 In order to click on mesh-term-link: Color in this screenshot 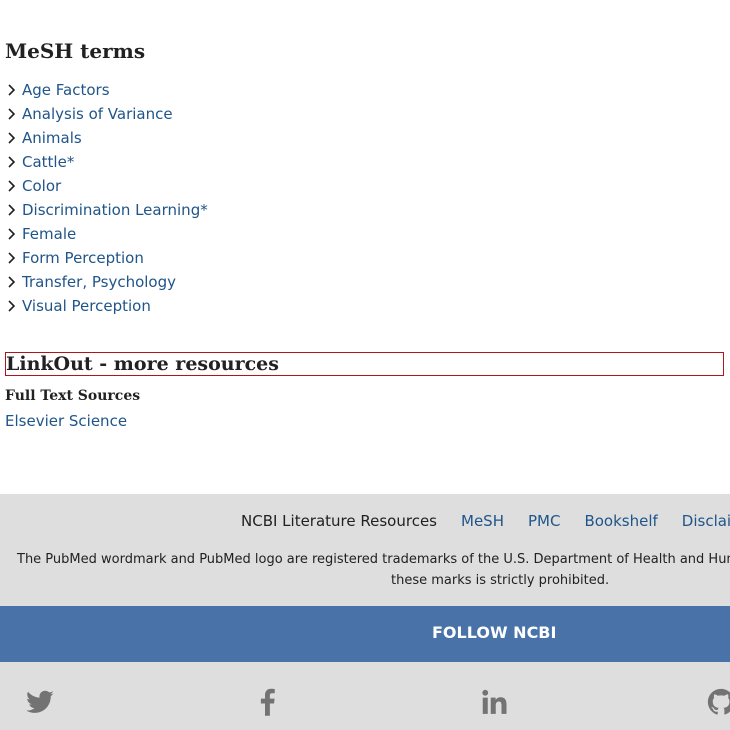, I will do `click(41, 186)`.